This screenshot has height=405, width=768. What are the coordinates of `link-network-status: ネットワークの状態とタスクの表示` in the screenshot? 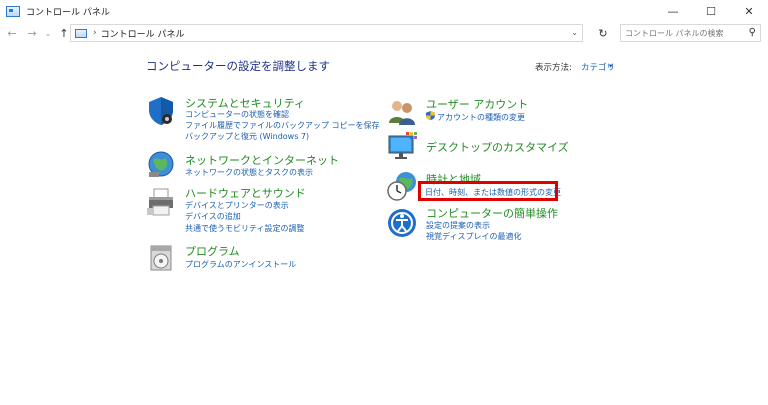 It's located at (249, 172).